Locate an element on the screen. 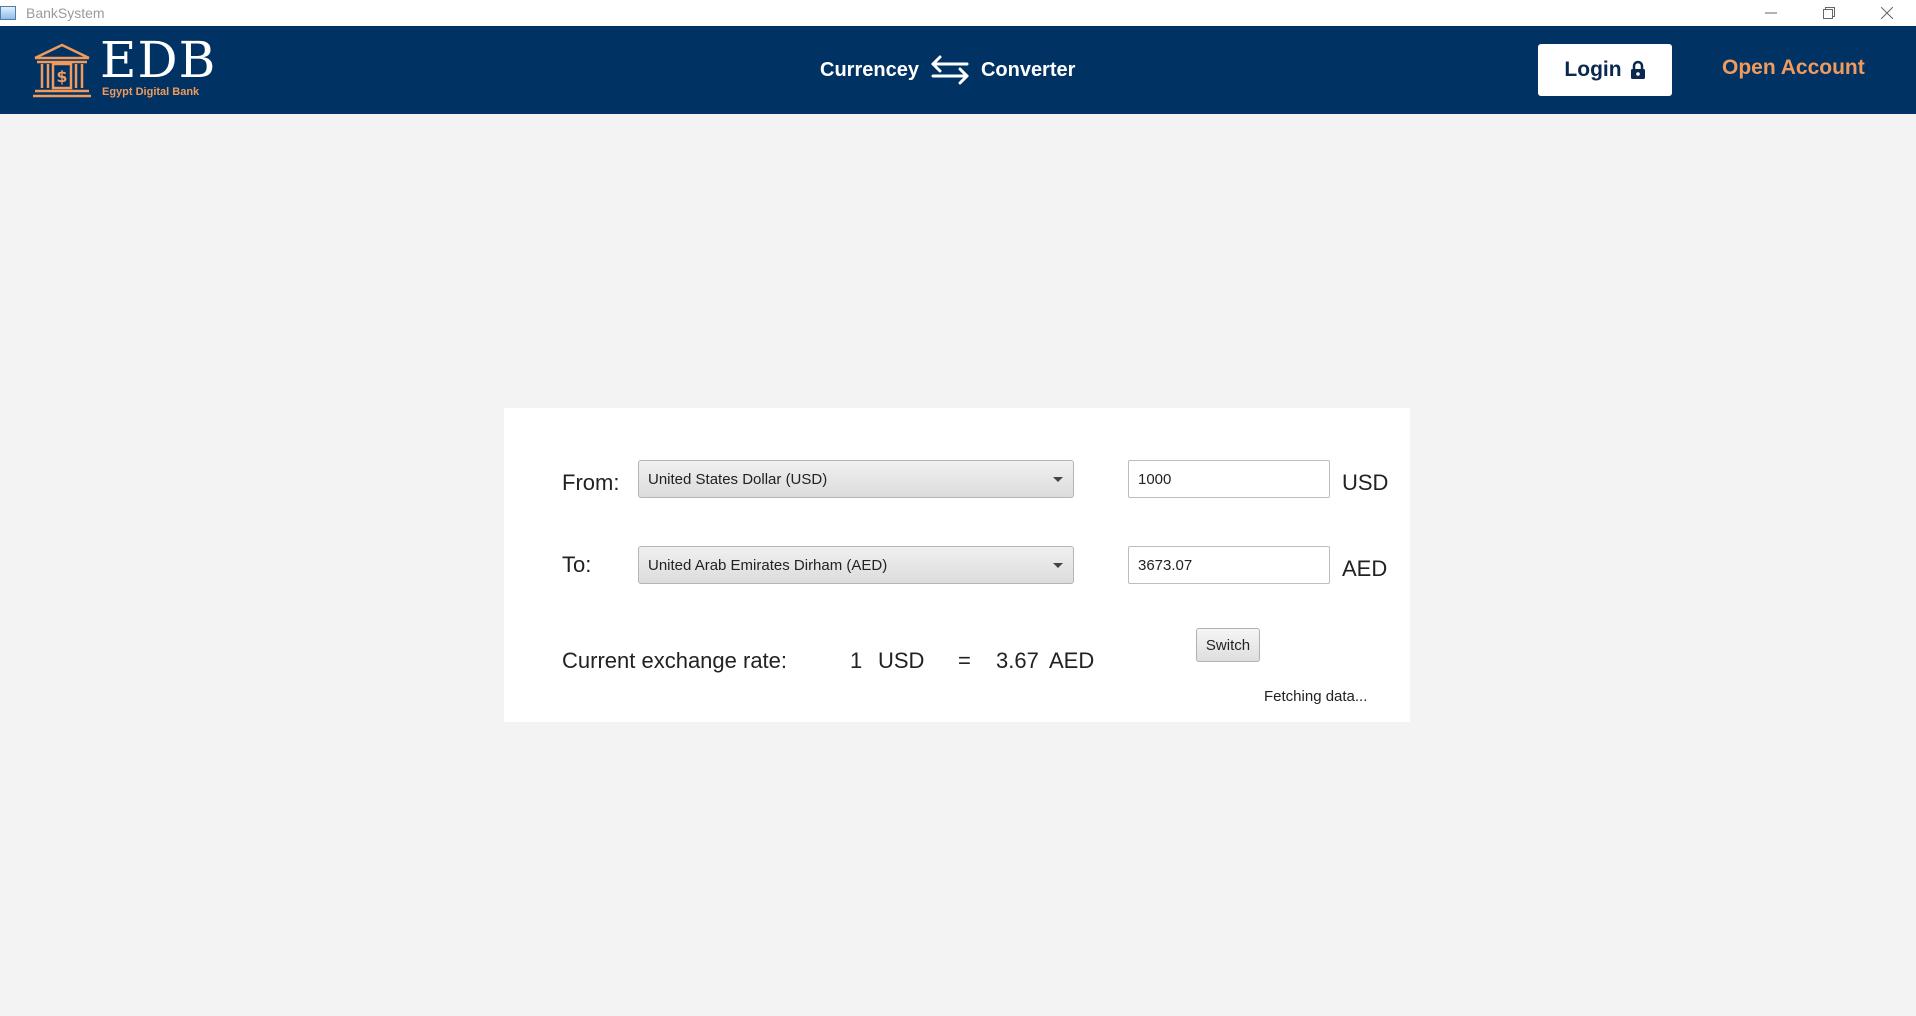 The height and width of the screenshot is (1016, 1916). currency-converter-title: Currencey Converter is located at coordinates (947, 70).